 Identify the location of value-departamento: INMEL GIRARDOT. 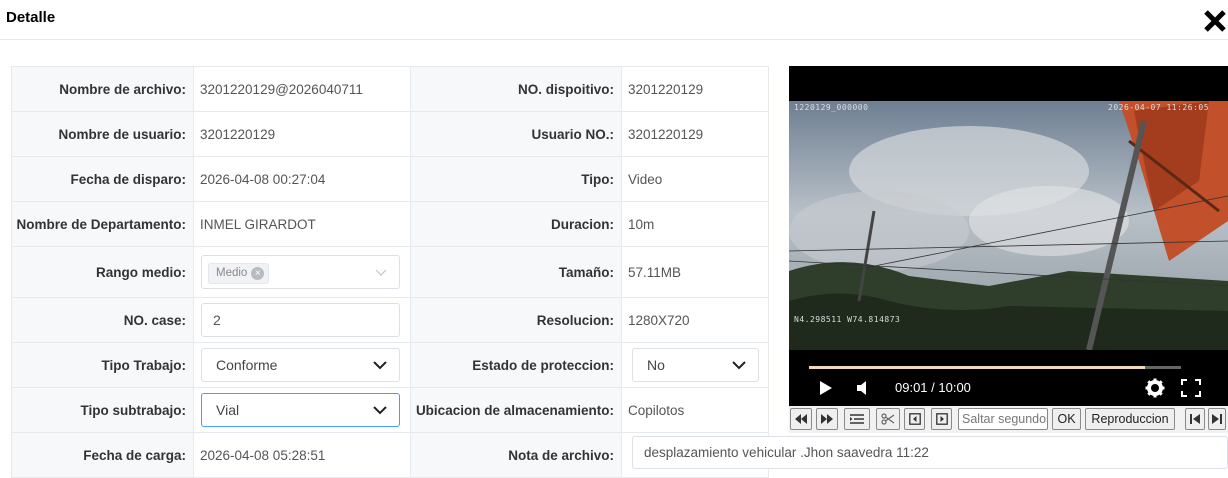
(302, 224).